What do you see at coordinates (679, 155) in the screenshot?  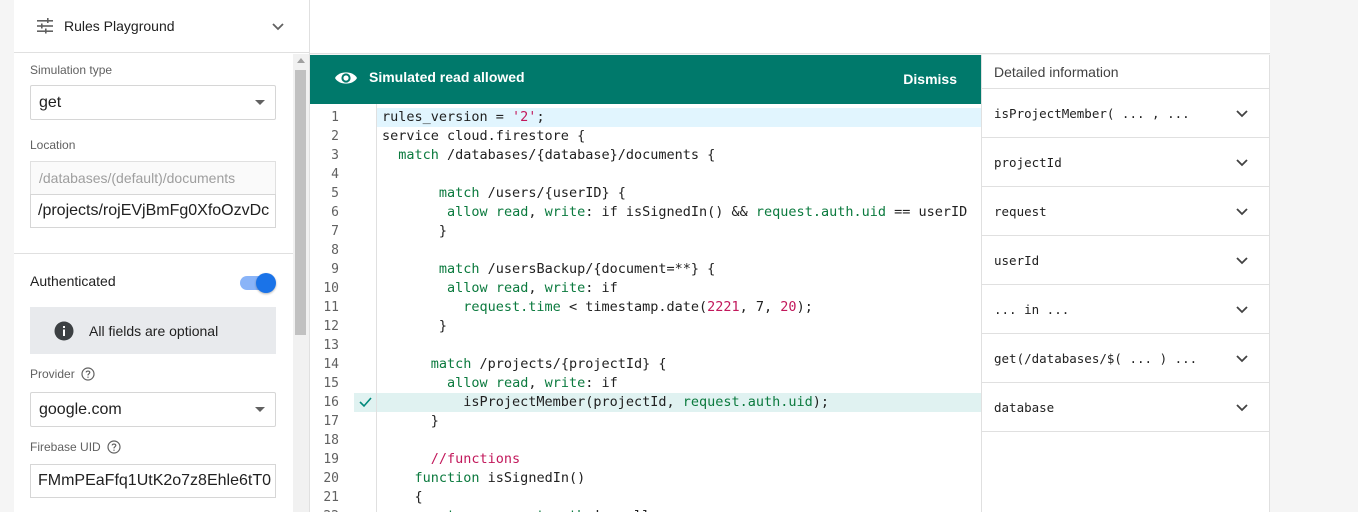 I see `code-line: match /databases/{database}/documents {` at bounding box center [679, 155].